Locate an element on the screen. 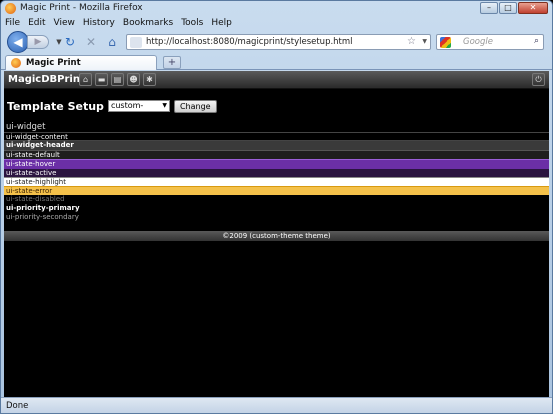  google-icon is located at coordinates (445, 42).